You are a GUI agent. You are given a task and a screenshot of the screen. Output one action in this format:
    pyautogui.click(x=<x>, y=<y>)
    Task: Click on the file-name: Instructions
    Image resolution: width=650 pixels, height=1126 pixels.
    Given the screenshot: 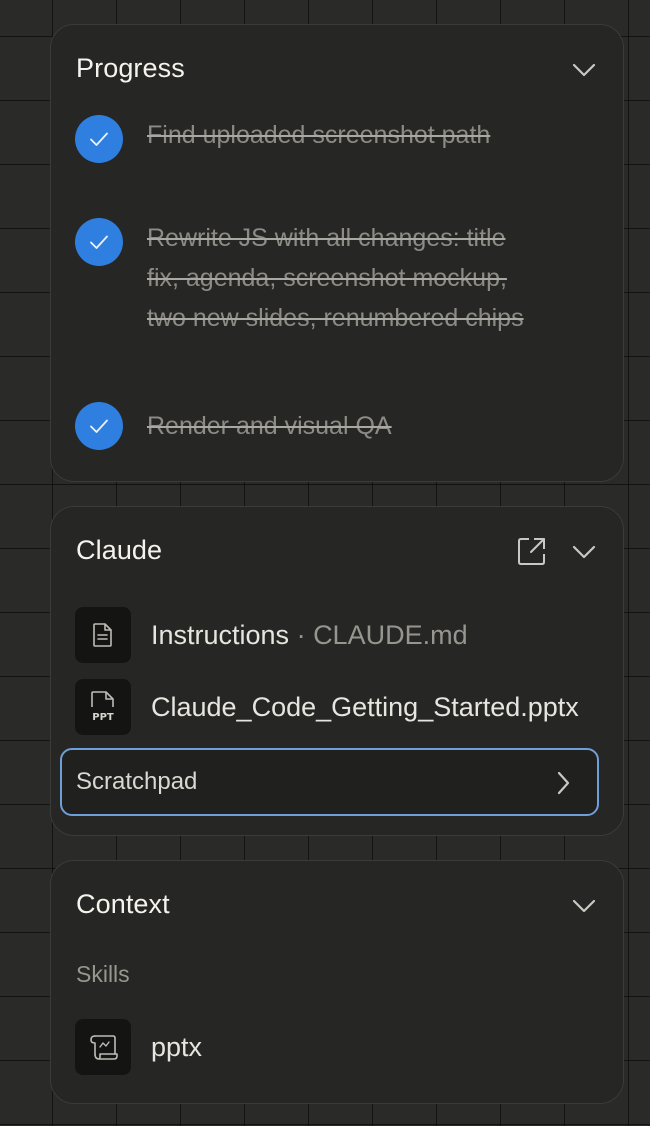 What is the action you would take?
    pyautogui.click(x=220, y=635)
    